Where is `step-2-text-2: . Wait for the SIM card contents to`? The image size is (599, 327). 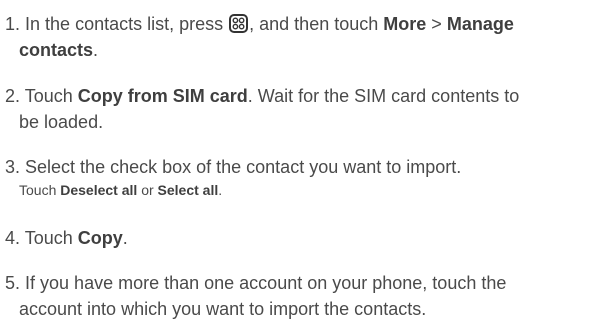 step-2-text-2: . Wait for the SIM card contents to is located at coordinates (383, 96).